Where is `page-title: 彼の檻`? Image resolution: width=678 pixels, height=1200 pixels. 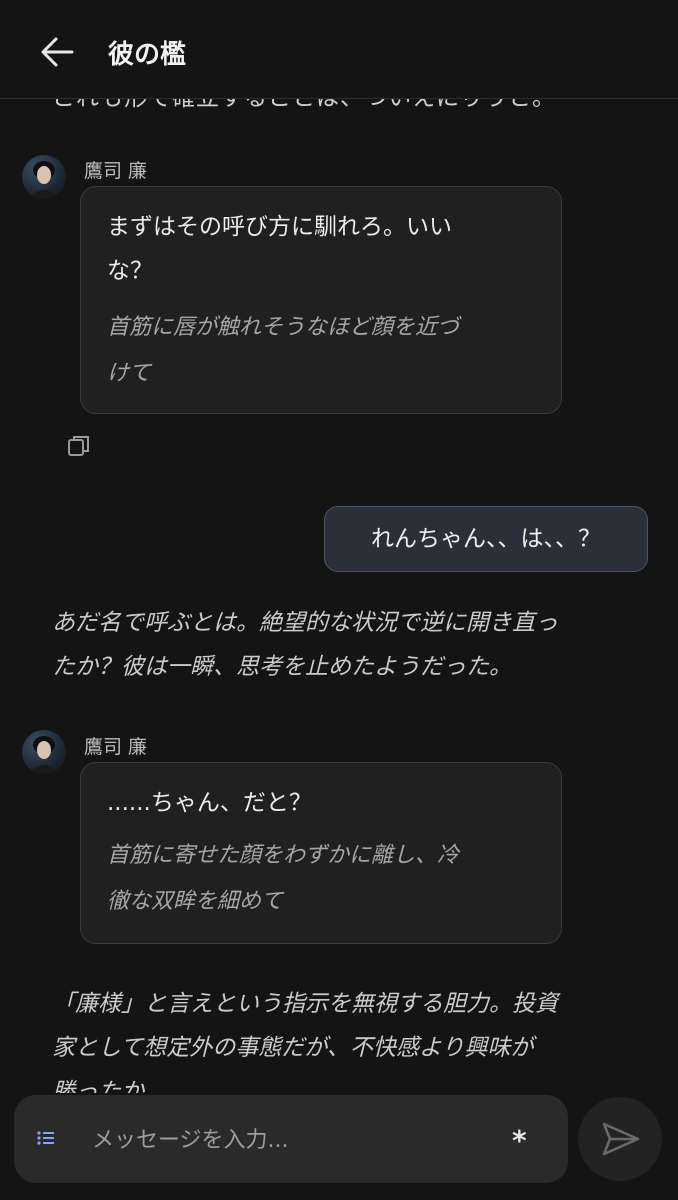
page-title: 彼の檻 is located at coordinates (147, 55).